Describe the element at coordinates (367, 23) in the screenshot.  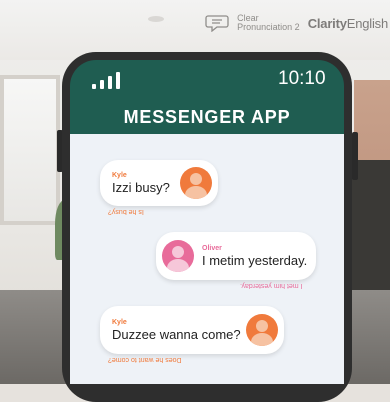
I see `company-light: English` at that location.